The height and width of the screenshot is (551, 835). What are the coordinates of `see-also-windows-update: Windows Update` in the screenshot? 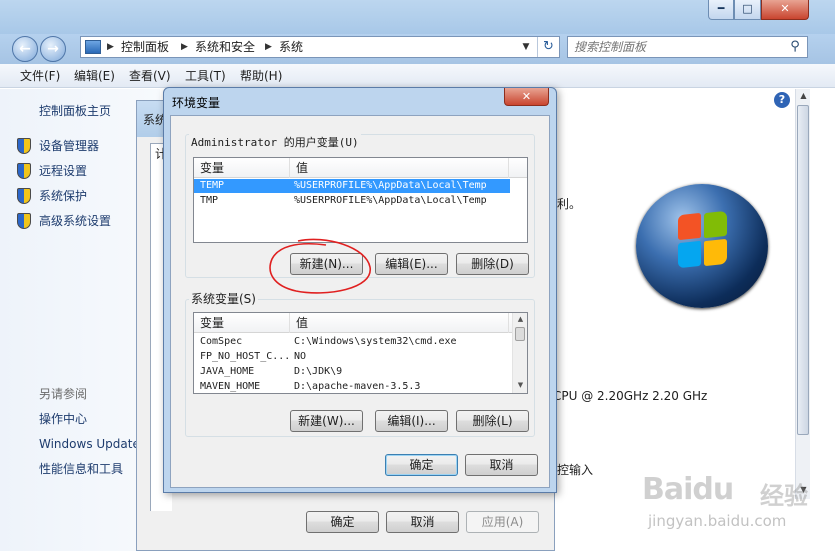 It's located at (89, 444).